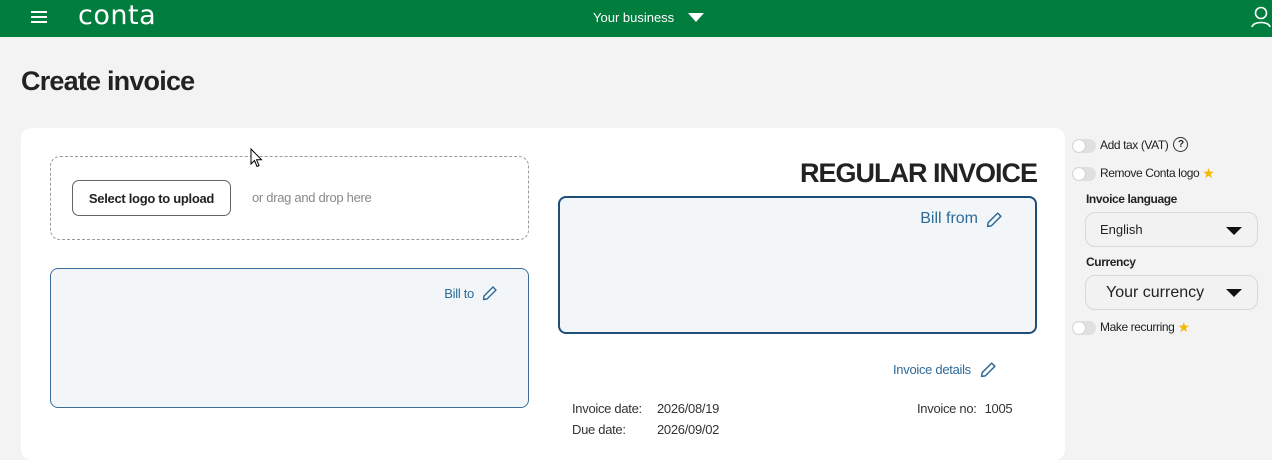 The width and height of the screenshot is (1272, 460). What do you see at coordinates (949, 218) in the screenshot?
I see `bill-from-label: Bill from` at bounding box center [949, 218].